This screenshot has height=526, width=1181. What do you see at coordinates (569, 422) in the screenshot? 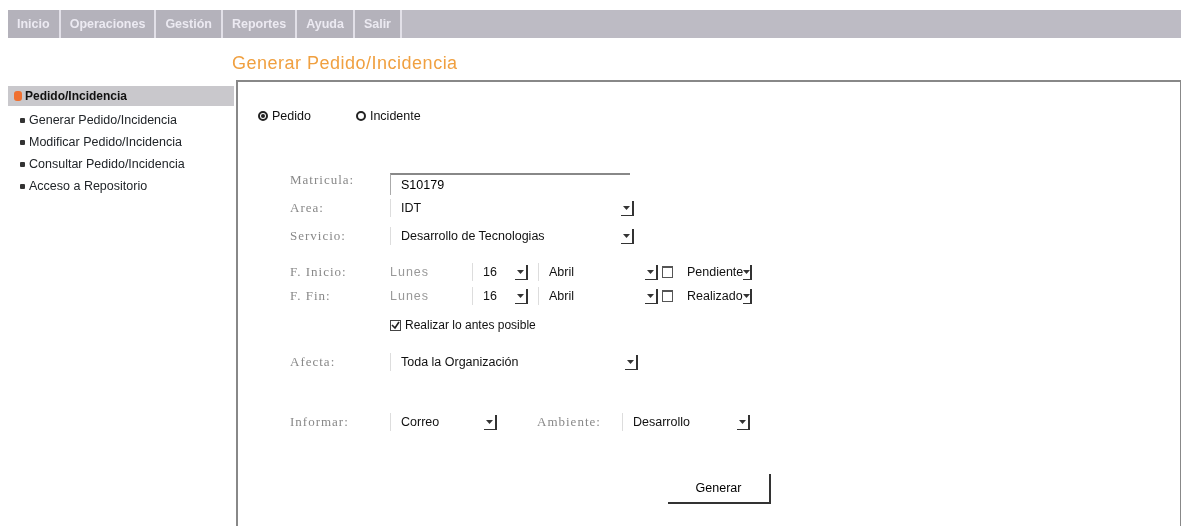
I see `field-label: Ambiente:` at bounding box center [569, 422].